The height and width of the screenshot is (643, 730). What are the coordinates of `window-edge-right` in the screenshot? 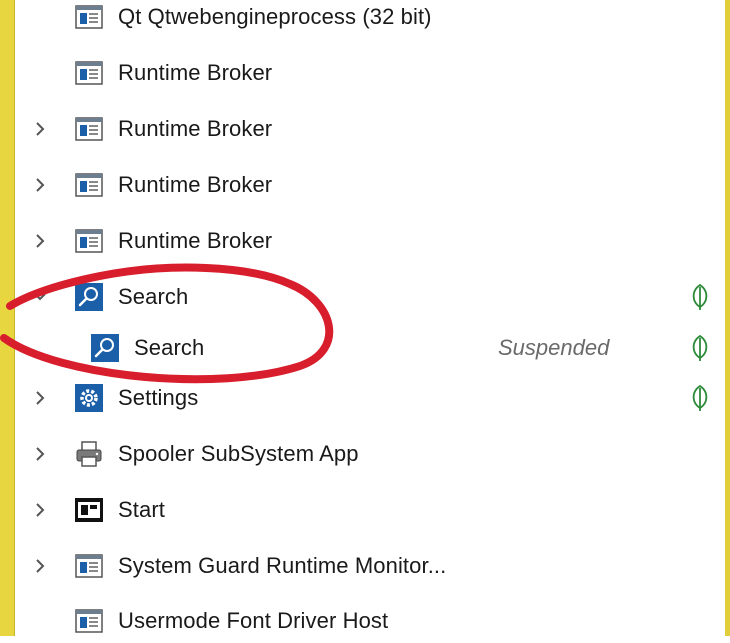 It's located at (727, 318).